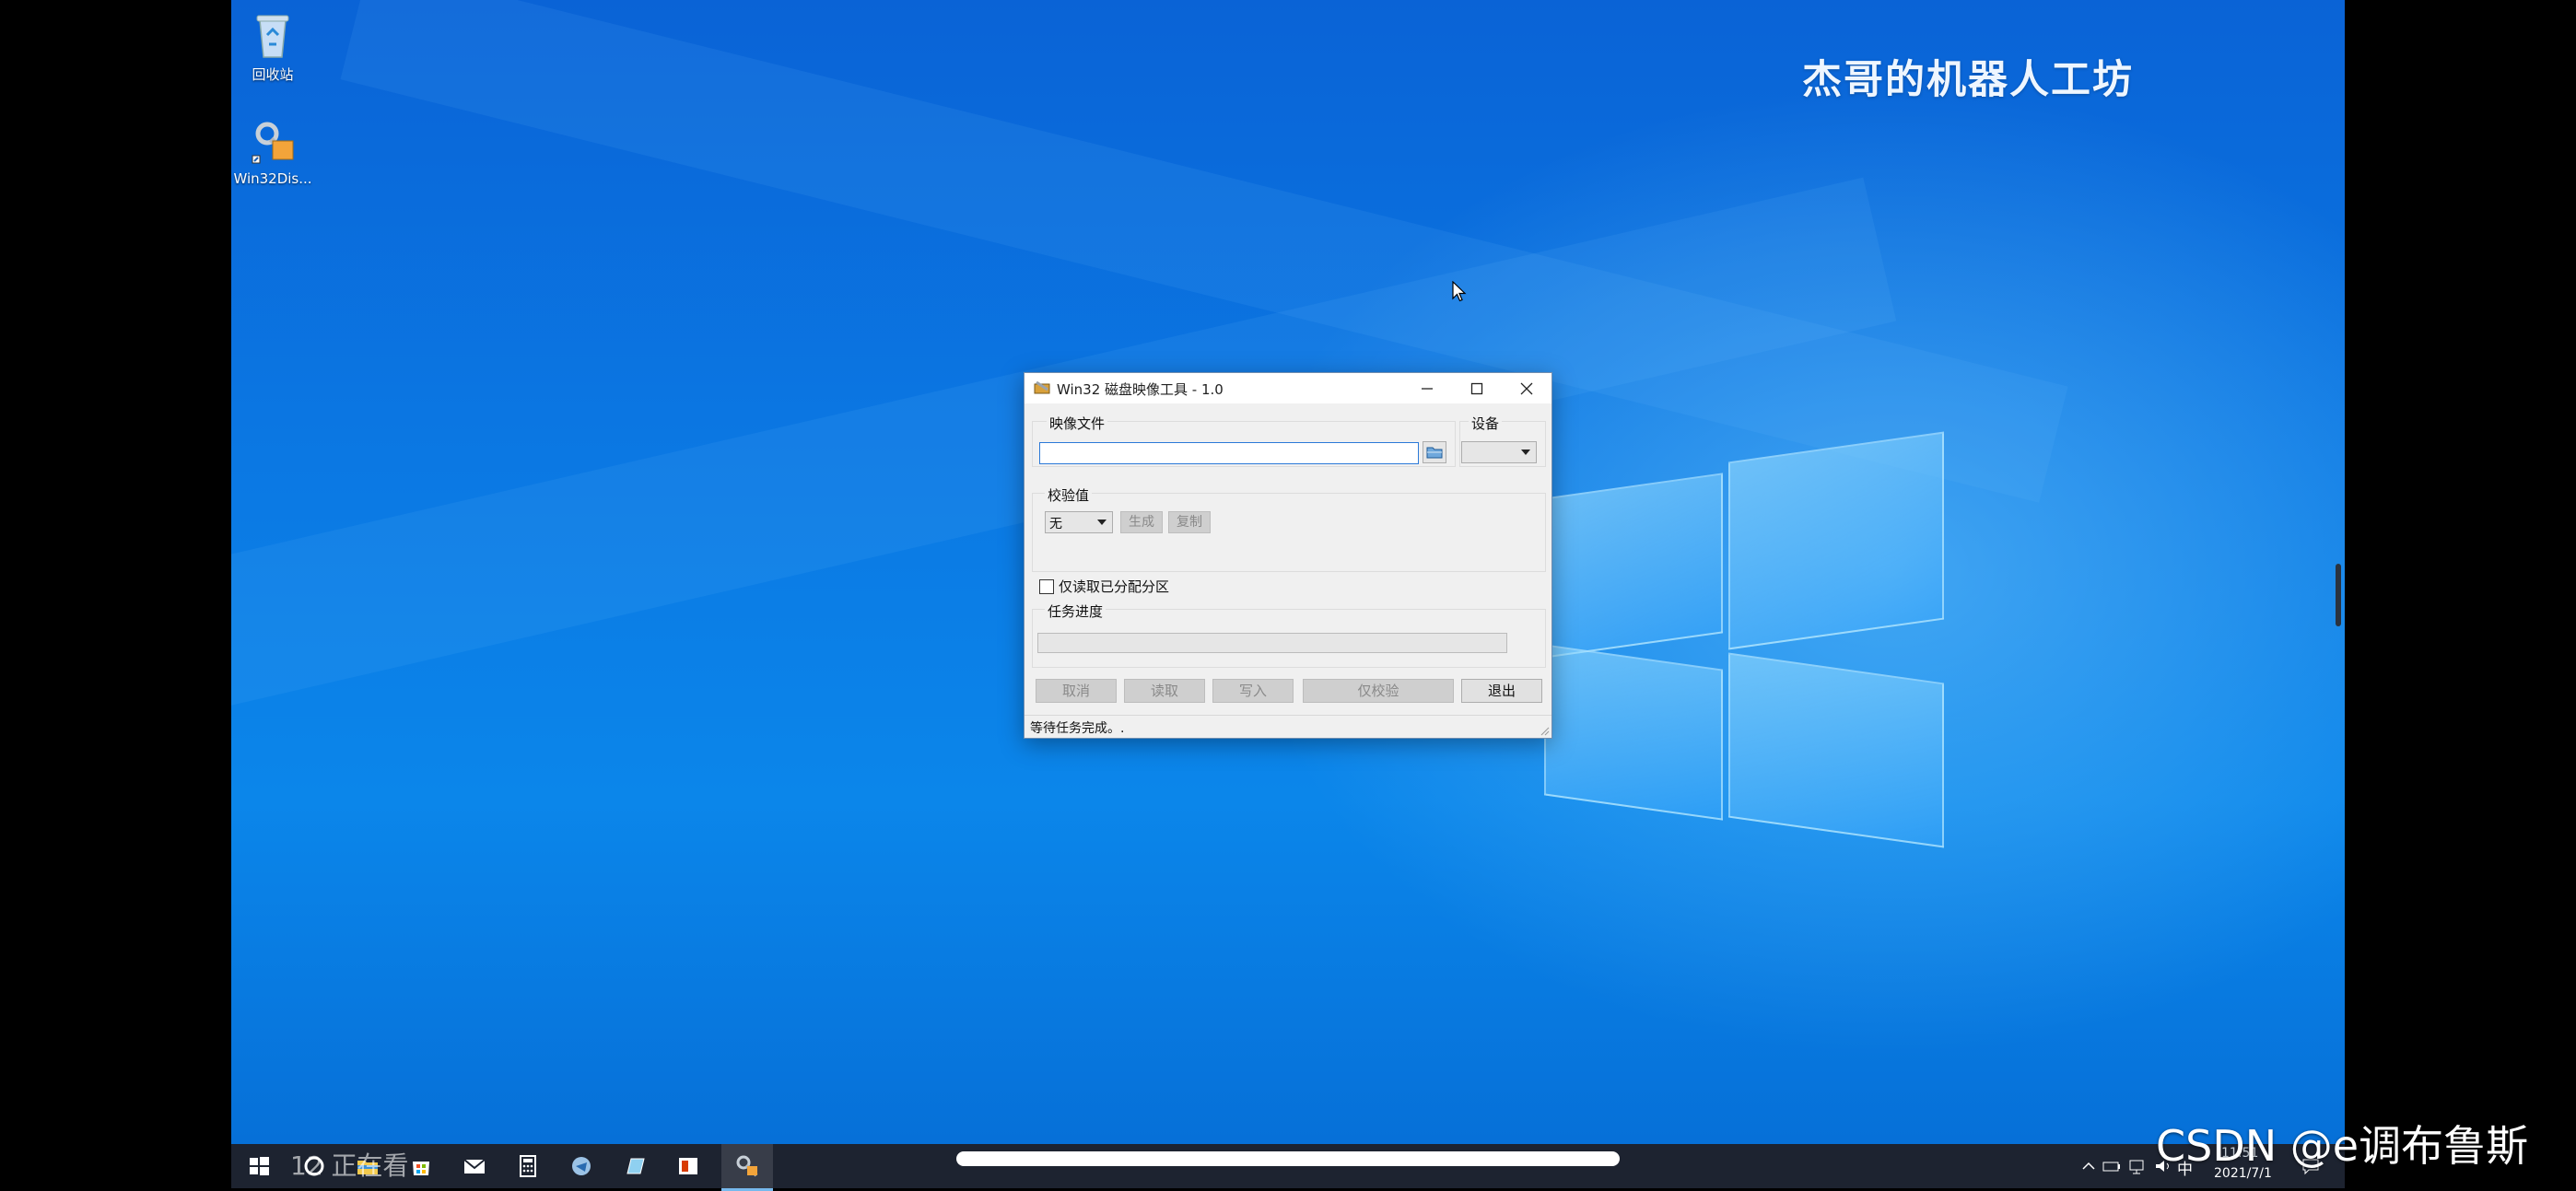 The width and height of the screenshot is (2576, 1191). What do you see at coordinates (1076, 691) in the screenshot?
I see `cancel-button: 取消` at bounding box center [1076, 691].